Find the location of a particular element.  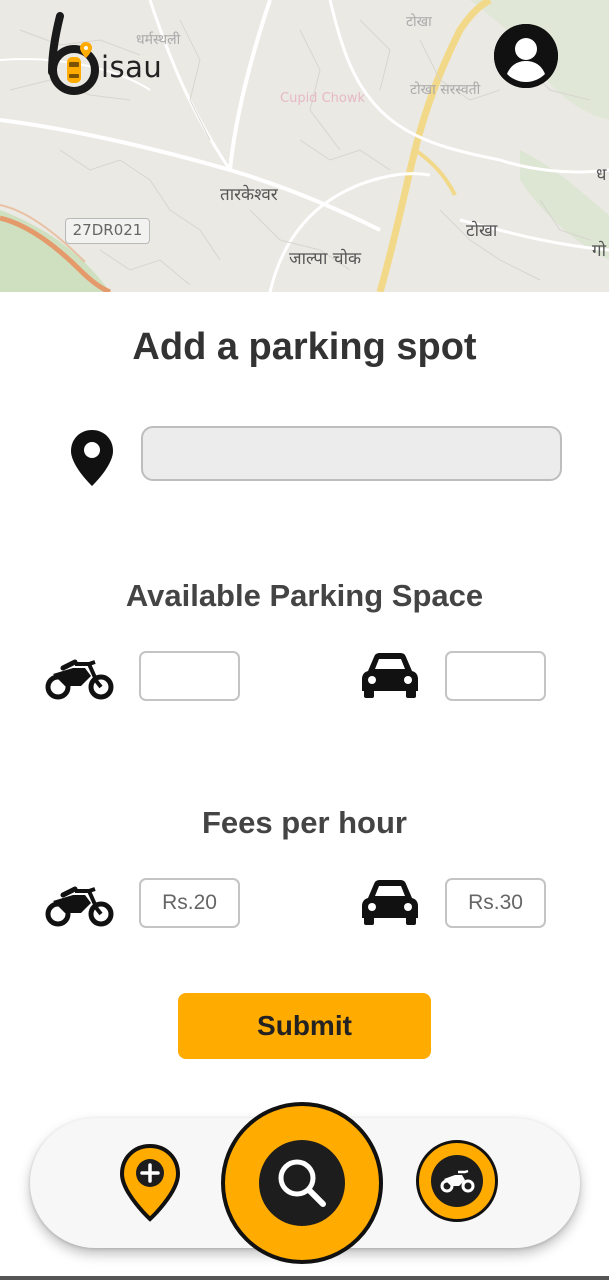

map-pin-icon is located at coordinates (92, 458).